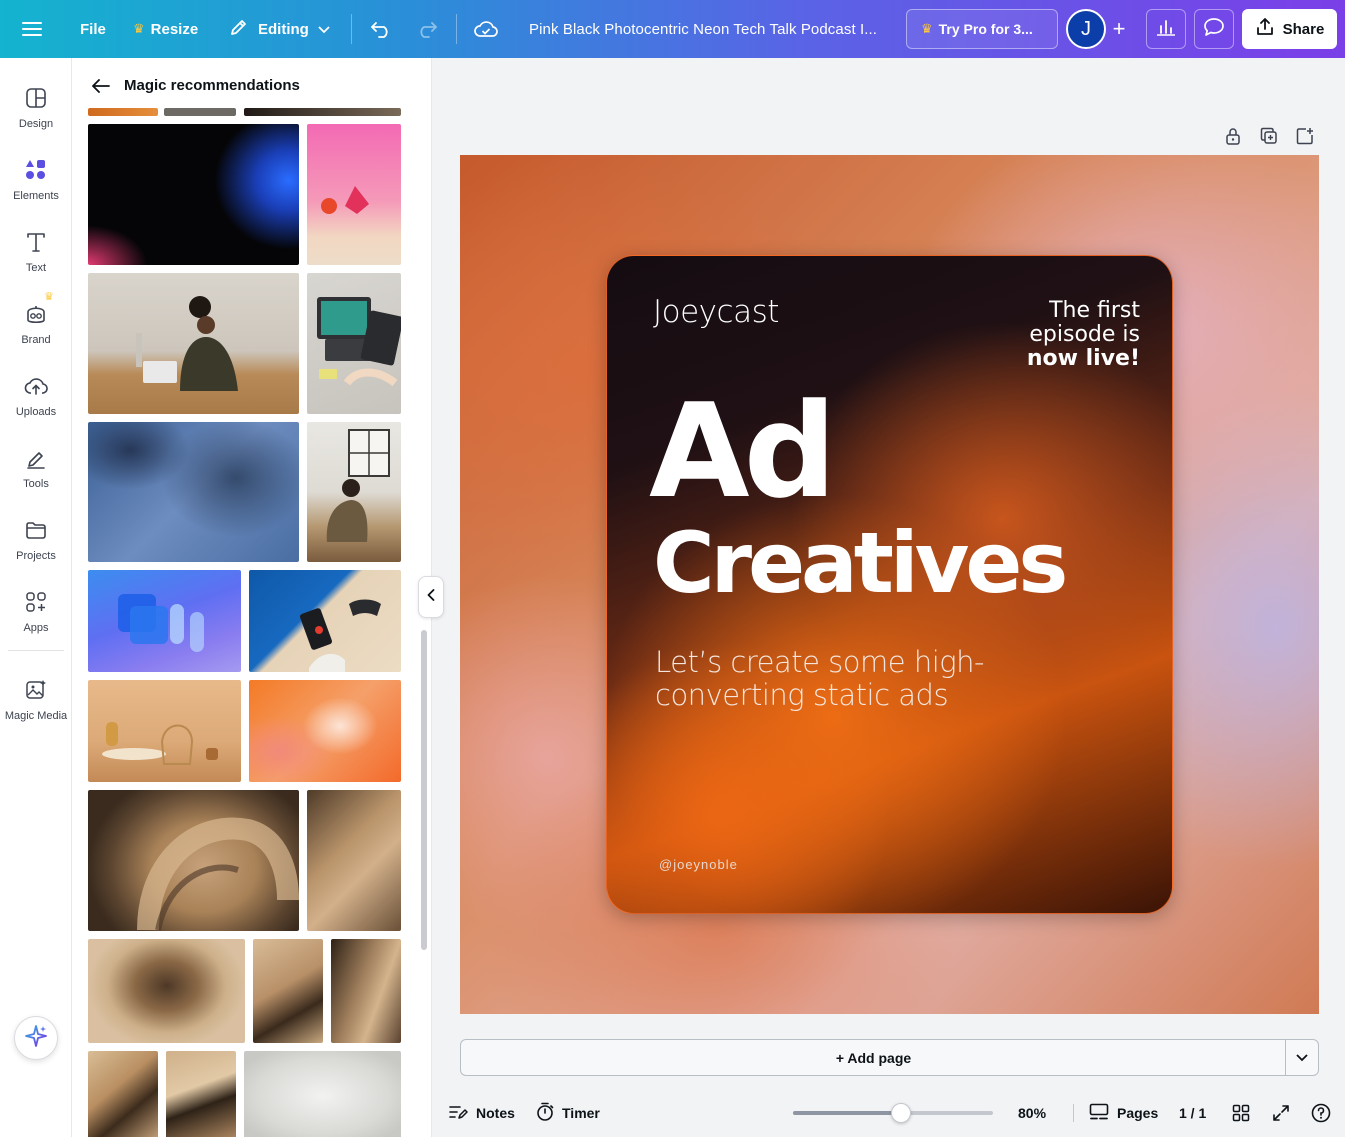 Image resolution: width=1345 pixels, height=1137 pixels. I want to click on crown-icon: ♛, so click(139, 28).